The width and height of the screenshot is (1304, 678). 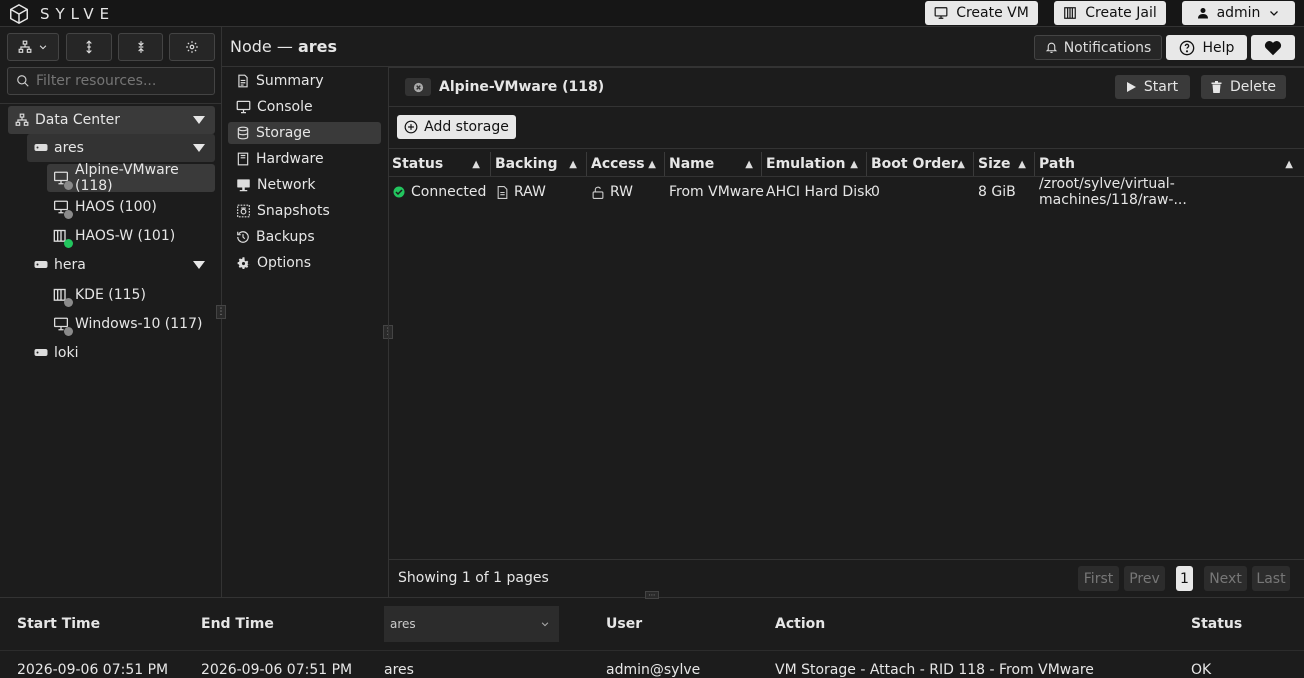 What do you see at coordinates (61, 14) in the screenshot?
I see `logo: SYLVE` at bounding box center [61, 14].